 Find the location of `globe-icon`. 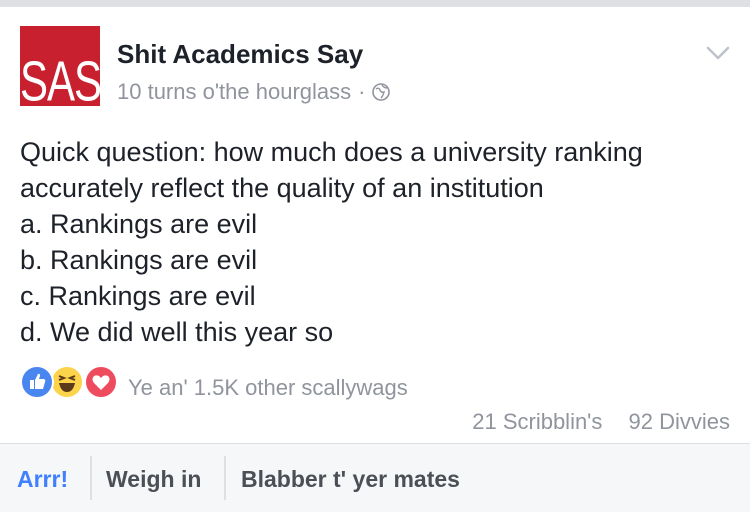

globe-icon is located at coordinates (381, 92).